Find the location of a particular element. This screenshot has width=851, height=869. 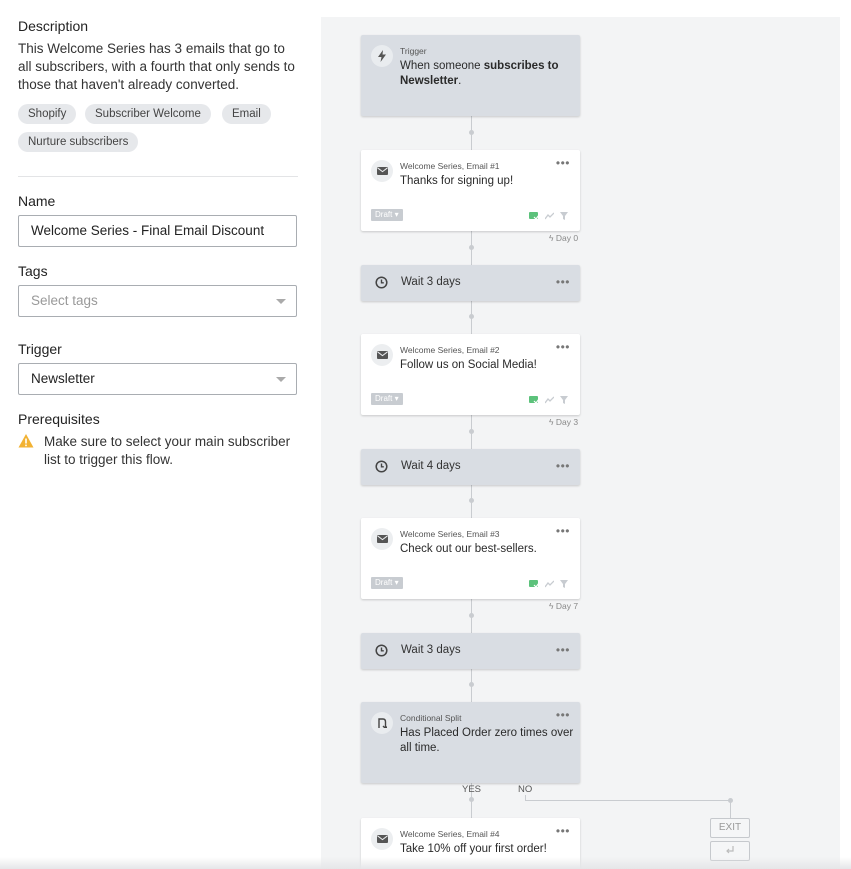

email-small-label: Welcome Series, Email #4 is located at coordinates (450, 834).